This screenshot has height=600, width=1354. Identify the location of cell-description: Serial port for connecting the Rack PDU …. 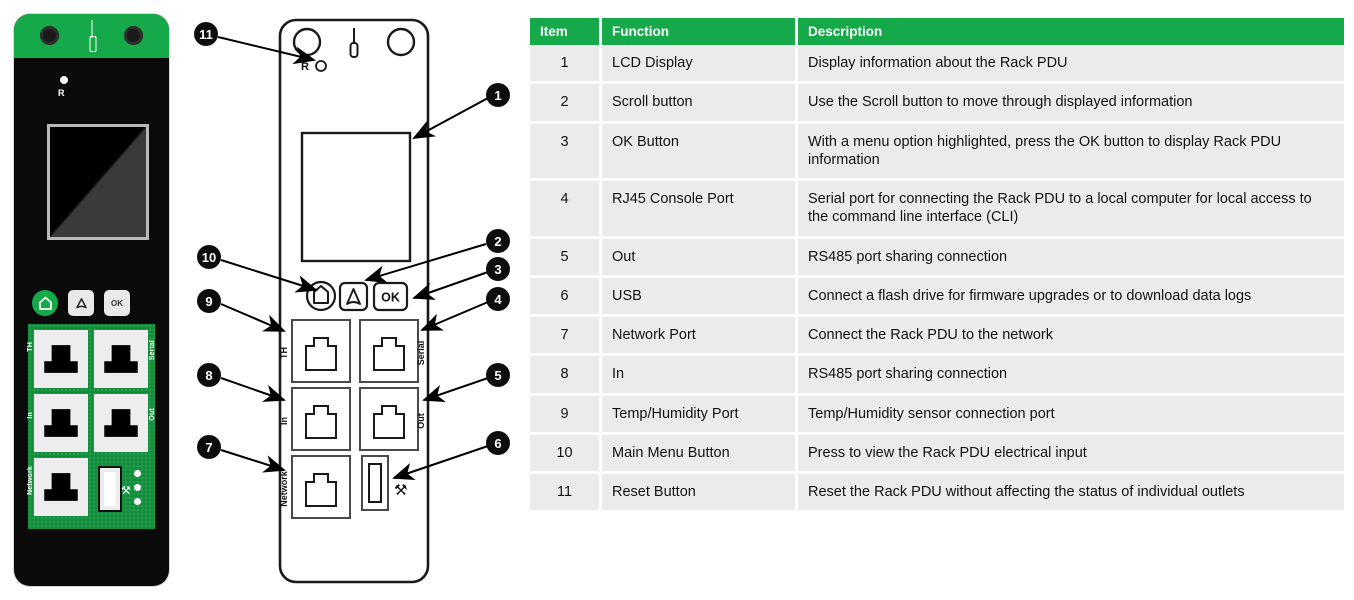
(1071, 210).